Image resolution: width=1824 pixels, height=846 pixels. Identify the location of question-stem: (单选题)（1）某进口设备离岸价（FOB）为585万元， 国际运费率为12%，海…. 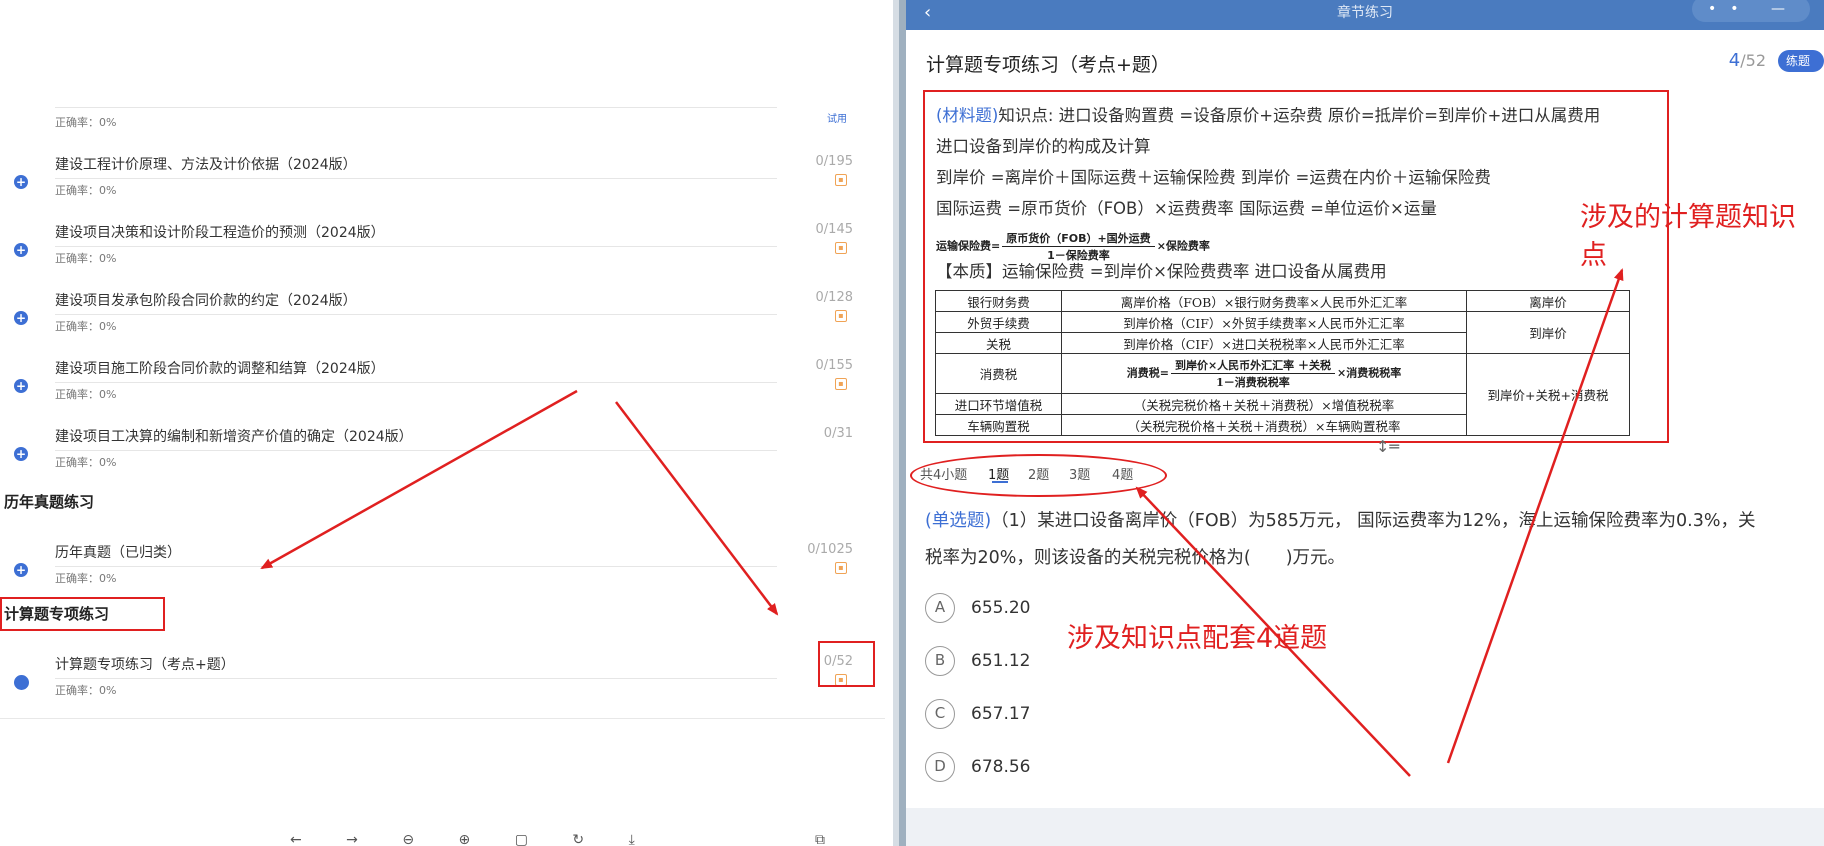
(1374, 540).